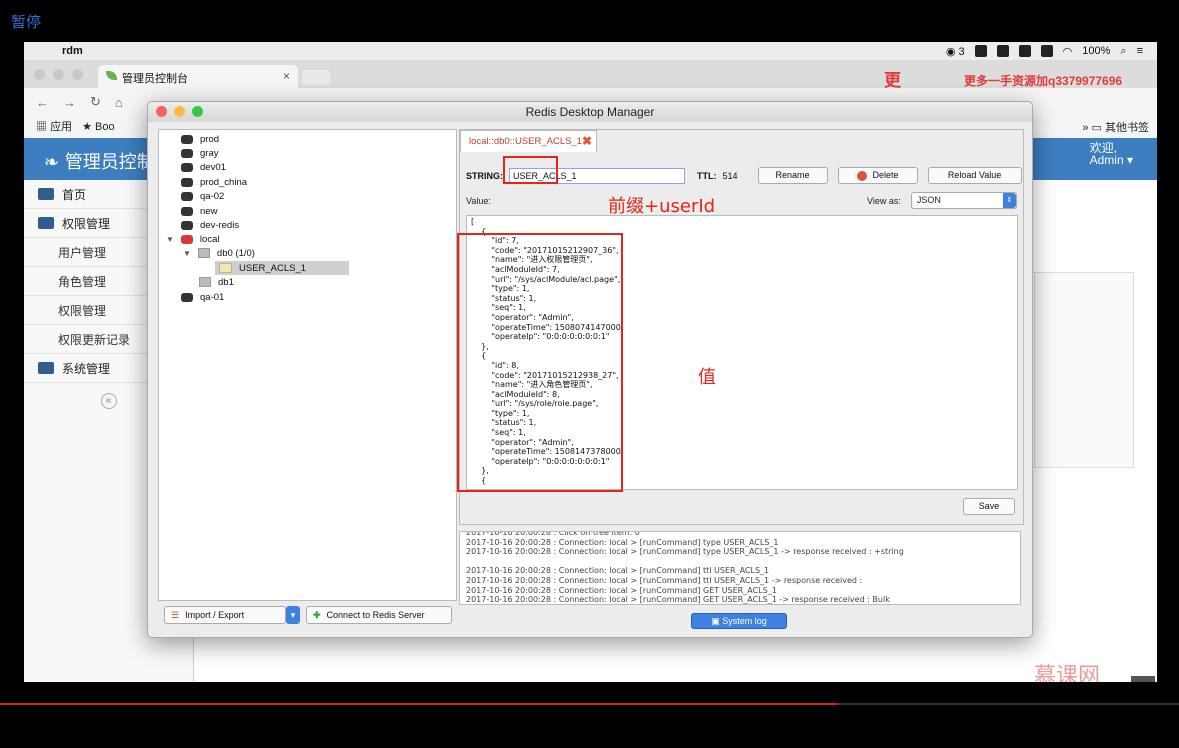  What do you see at coordinates (179, 111) in the screenshot?
I see `minimize-button` at bounding box center [179, 111].